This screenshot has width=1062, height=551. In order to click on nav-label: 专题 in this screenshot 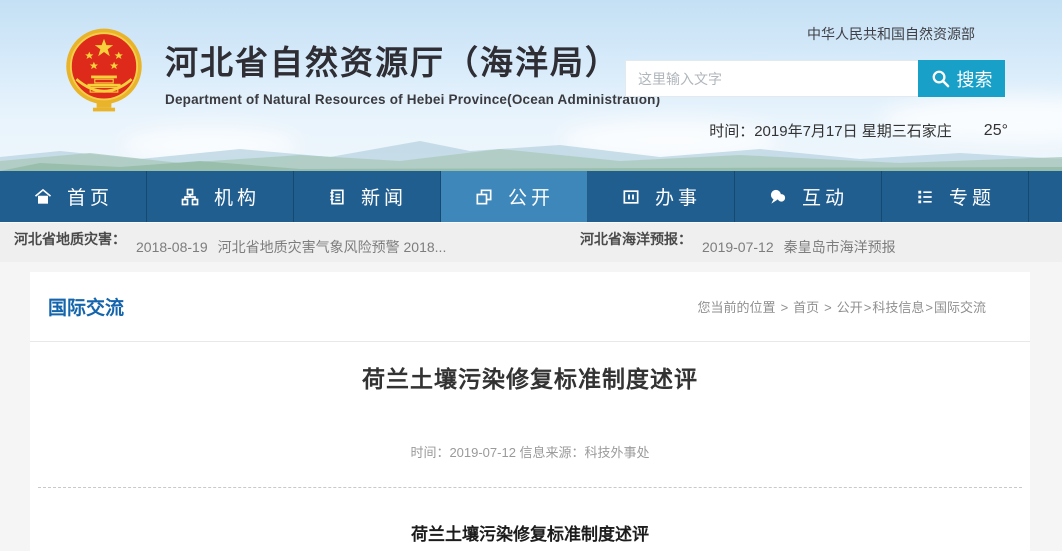, I will do `click(971, 198)`.